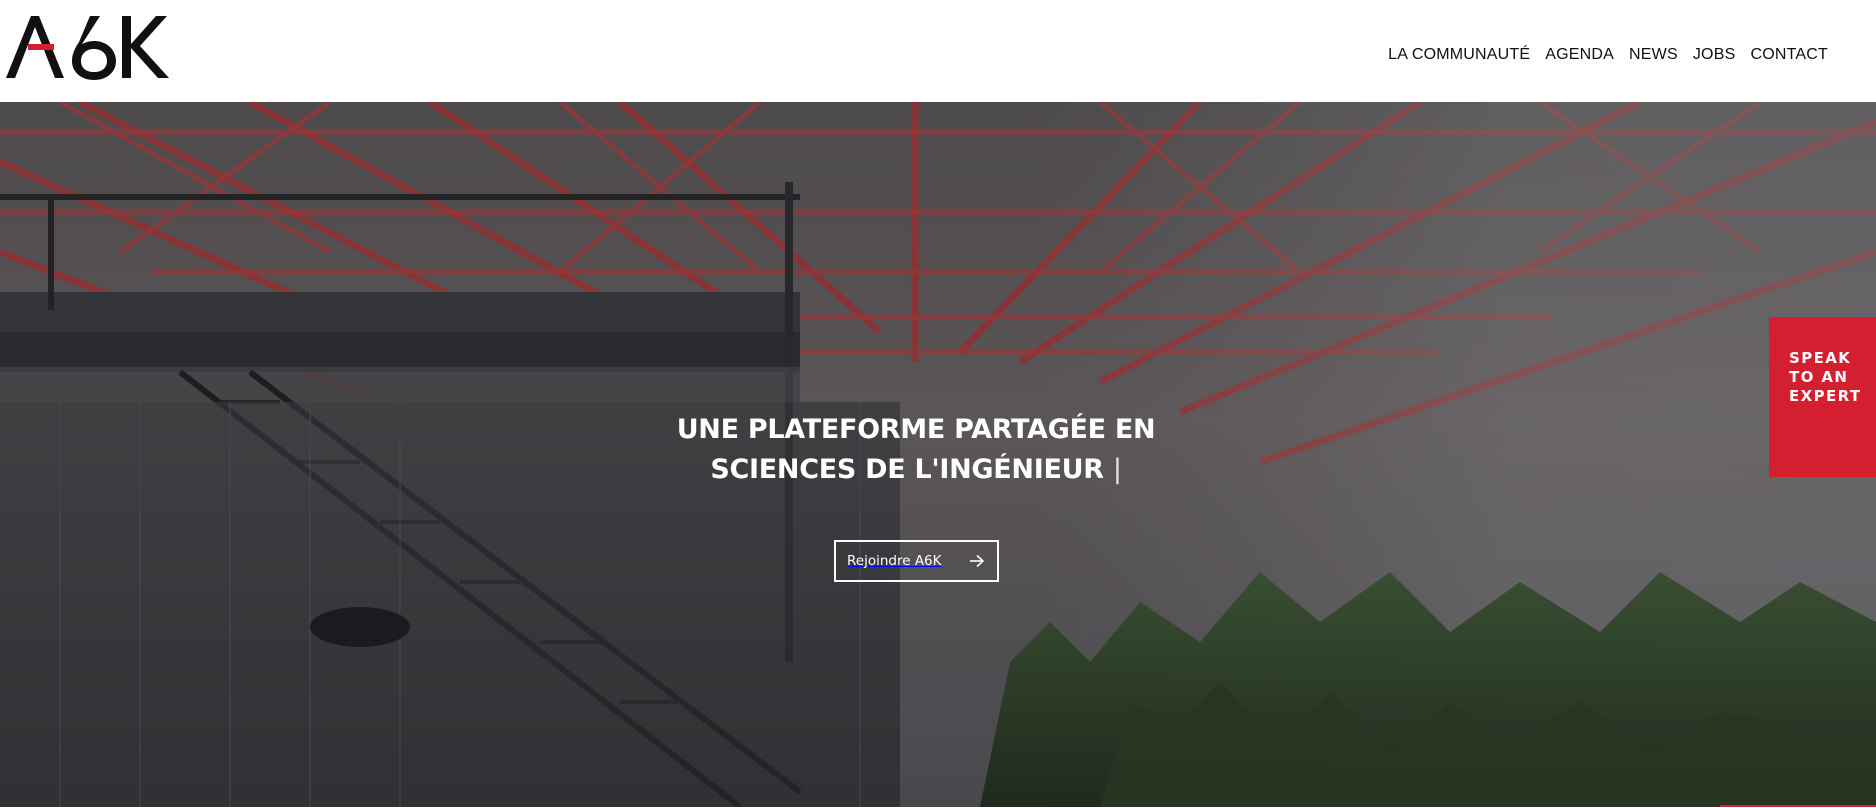 The height and width of the screenshot is (808, 1876). I want to click on speak-to-an-expert-button: SPEAK TO AN EXPERT, so click(1822, 397).